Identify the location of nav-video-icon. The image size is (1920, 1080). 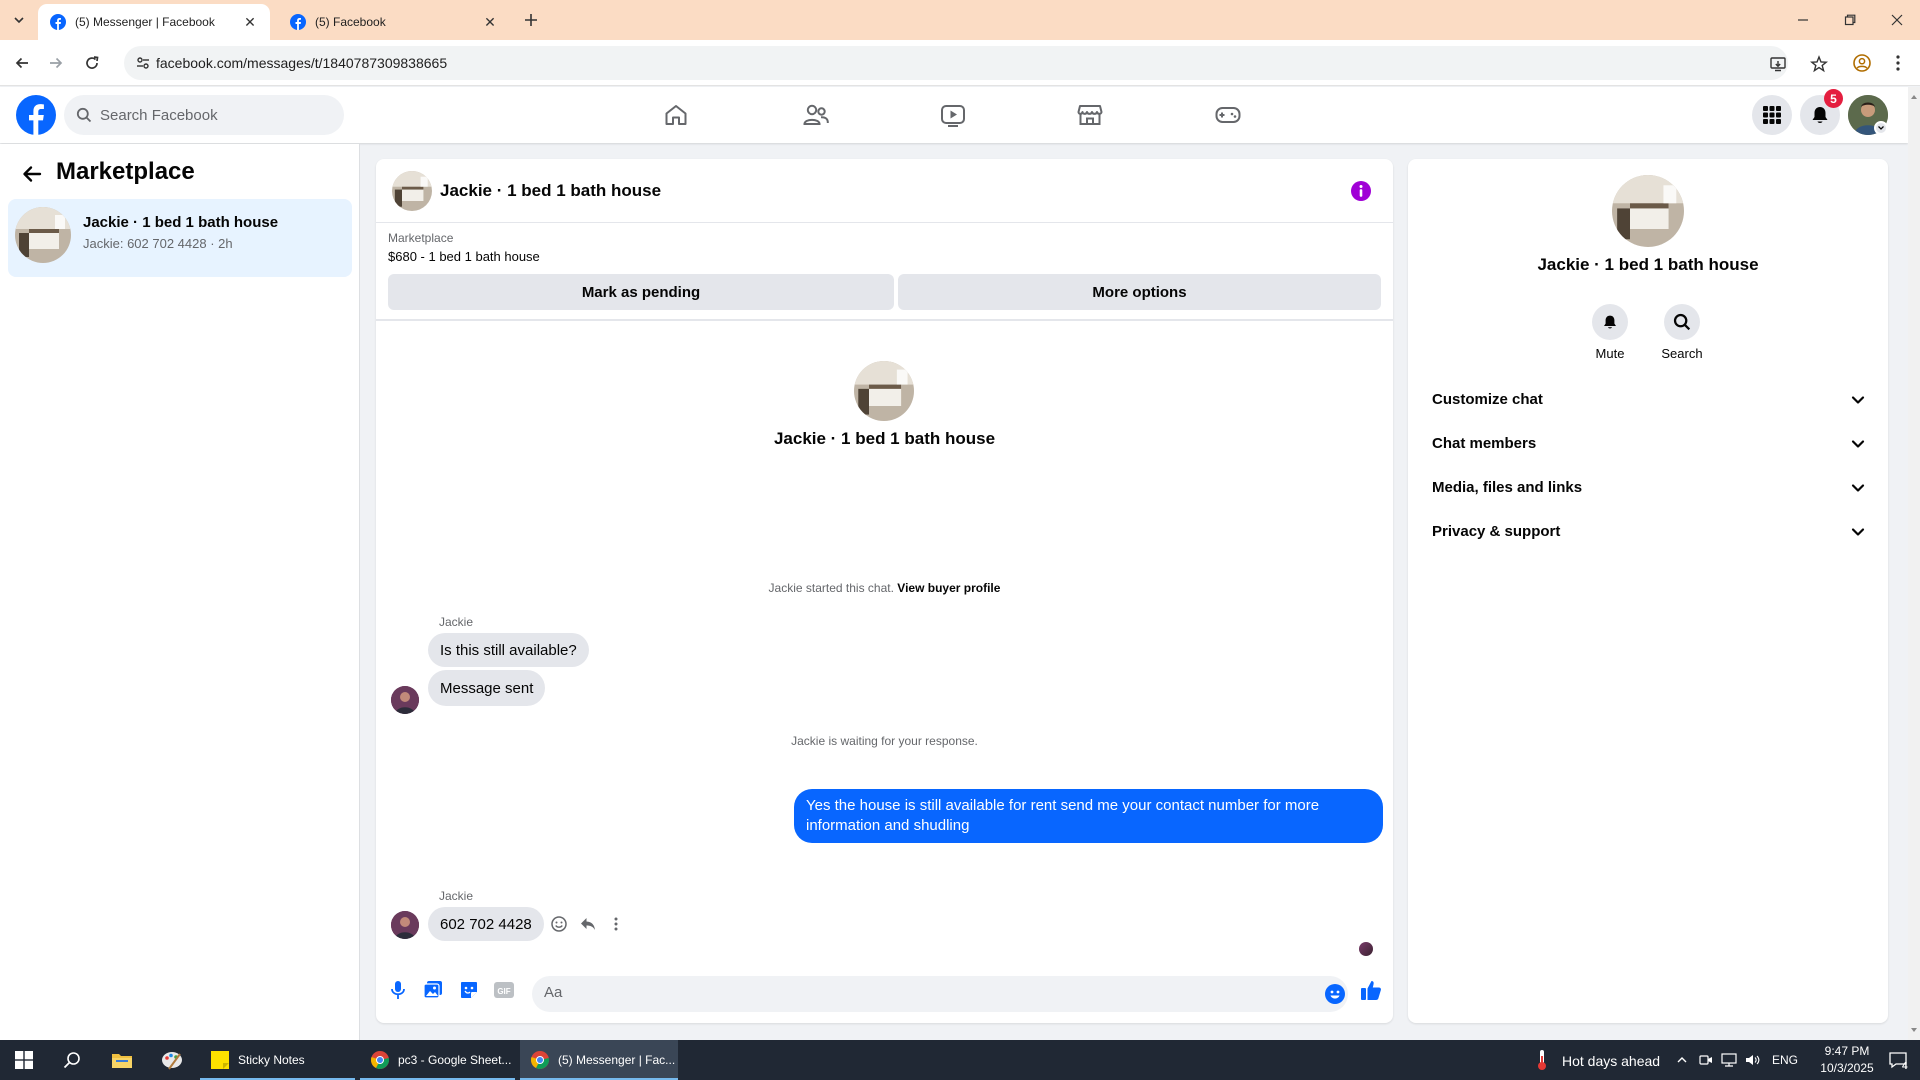
(953, 115).